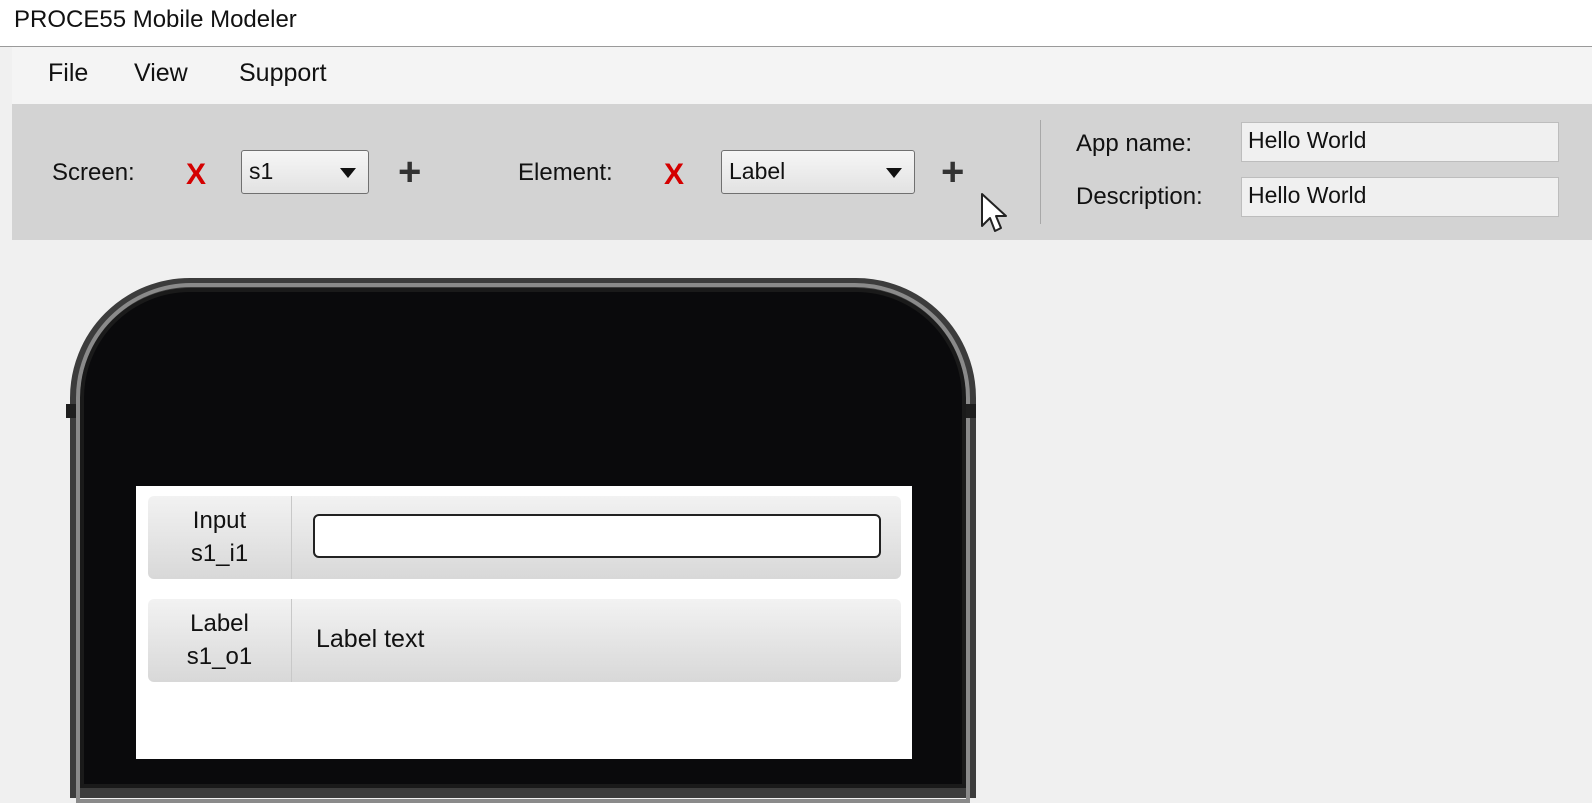  Describe the element at coordinates (1040, 172) in the screenshot. I see `toolbar-divider` at that location.